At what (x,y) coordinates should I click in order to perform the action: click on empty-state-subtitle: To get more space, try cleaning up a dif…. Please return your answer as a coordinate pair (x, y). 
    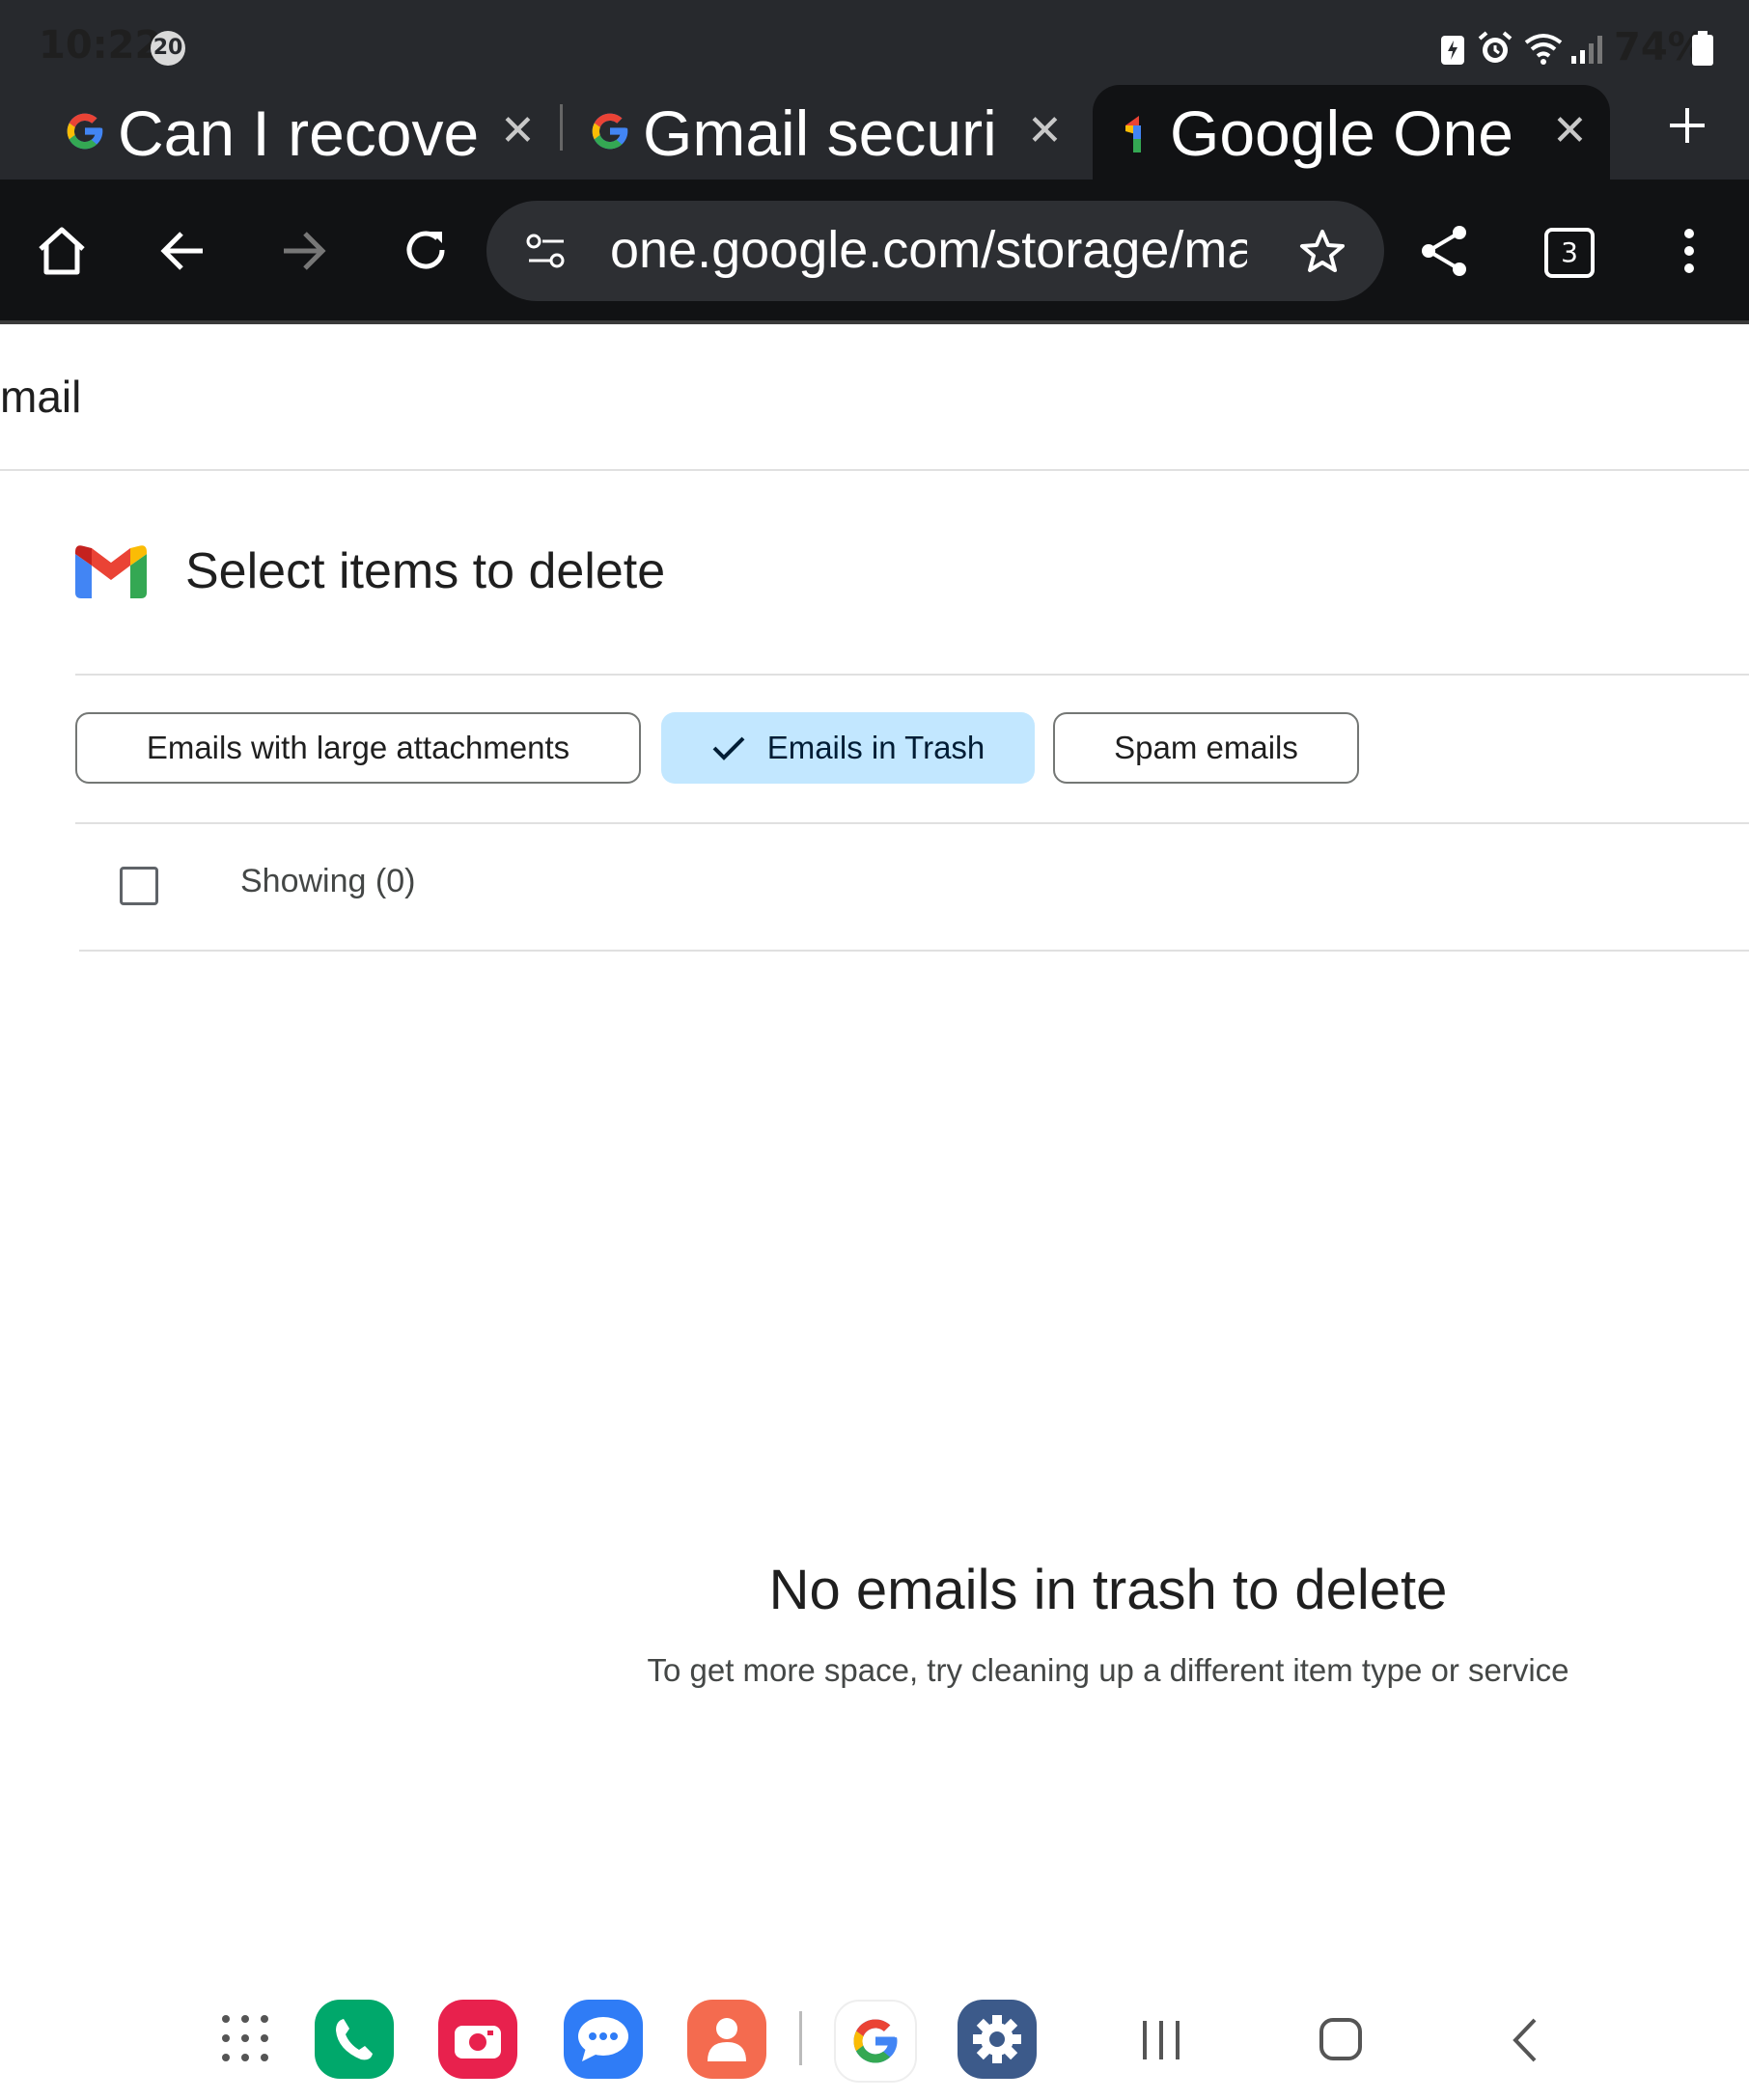
    Looking at the image, I should click on (1108, 1670).